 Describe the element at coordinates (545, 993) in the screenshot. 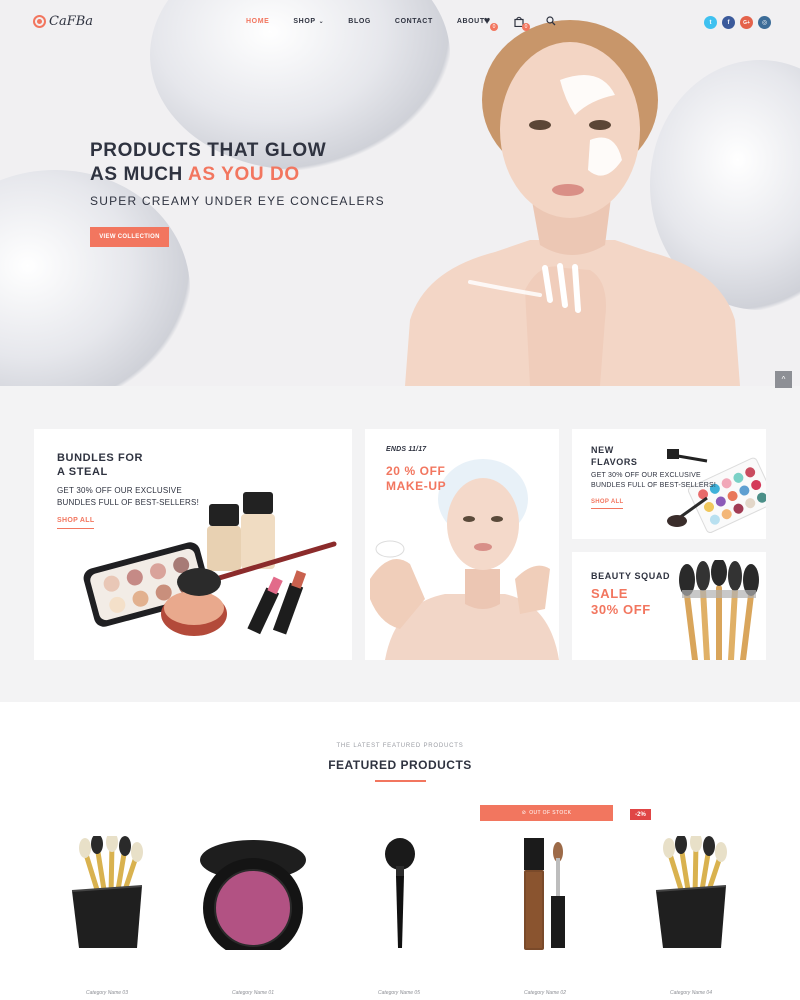

I see `product-category: Category Name 02` at that location.